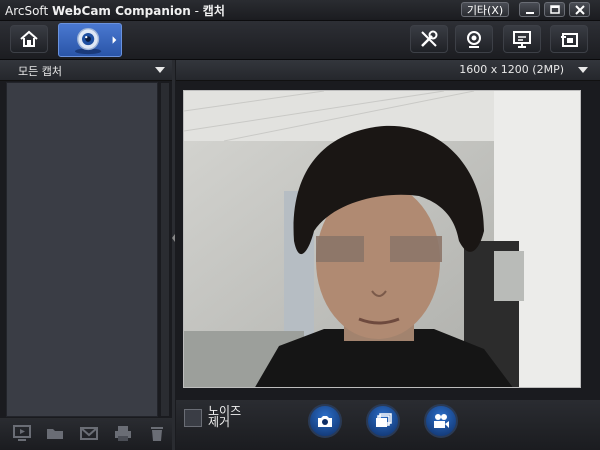 The height and width of the screenshot is (450, 600). I want to click on resolution-dropdown-icon, so click(583, 70).